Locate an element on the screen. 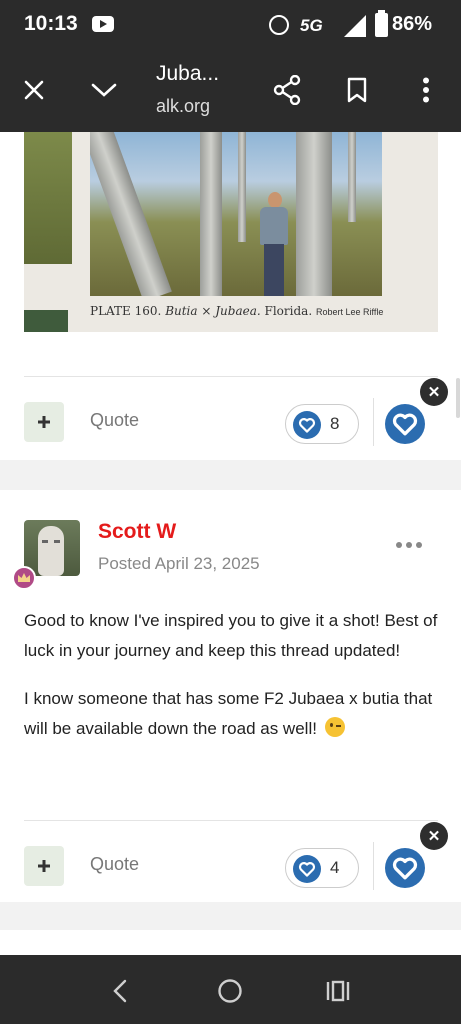  status-bar: 10:13 5G 86% is located at coordinates (230, 26).